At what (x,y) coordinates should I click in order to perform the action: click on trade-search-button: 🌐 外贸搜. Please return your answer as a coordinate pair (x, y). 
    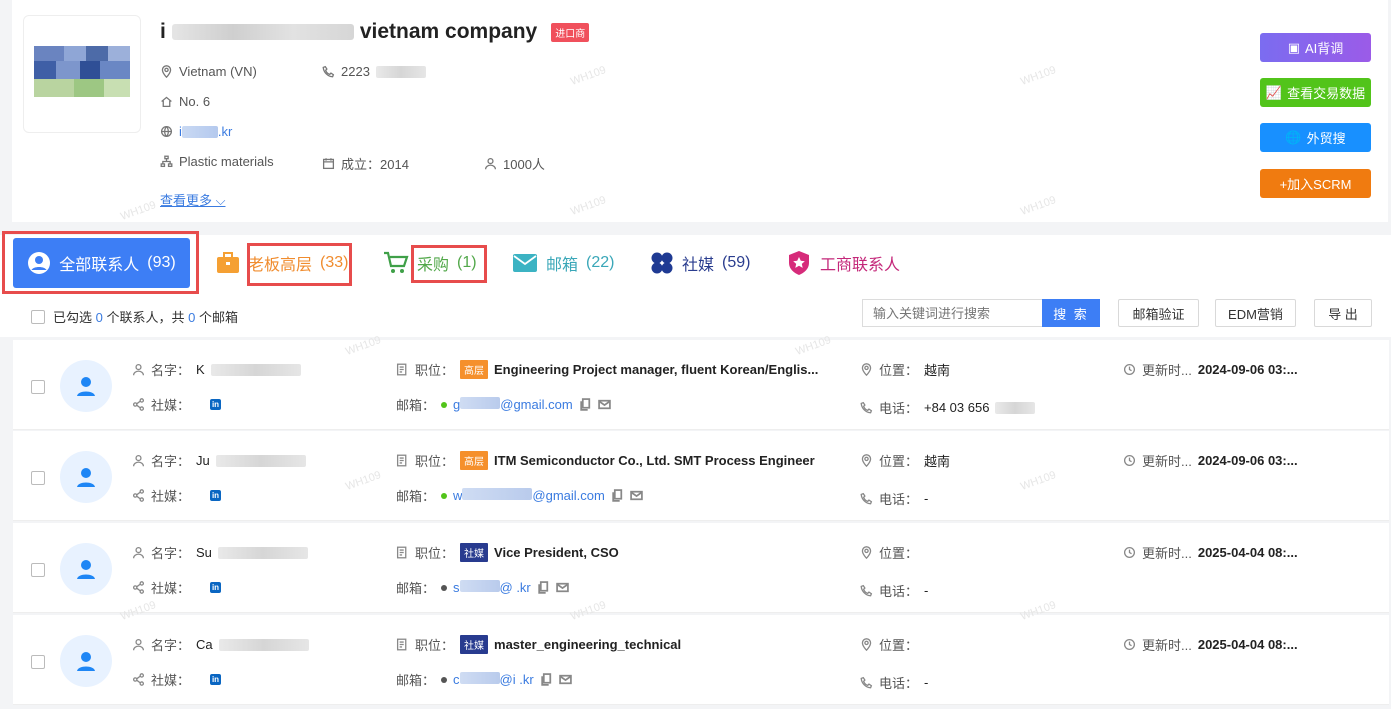
    Looking at the image, I should click on (1315, 137).